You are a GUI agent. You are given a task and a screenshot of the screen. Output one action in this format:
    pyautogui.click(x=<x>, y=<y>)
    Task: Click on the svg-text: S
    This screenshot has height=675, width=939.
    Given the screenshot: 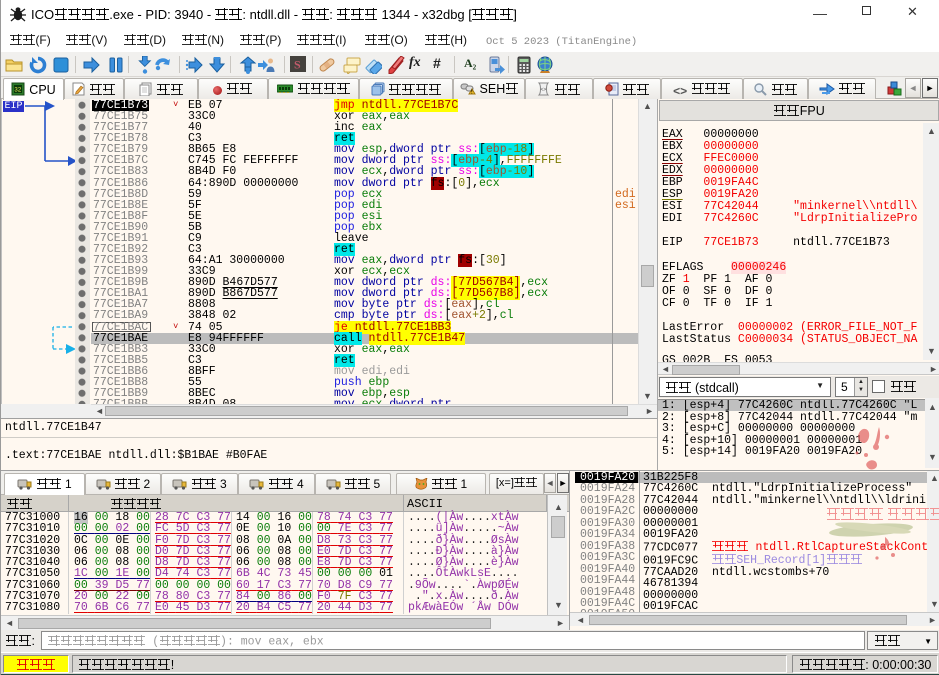 What is the action you would take?
    pyautogui.click(x=297, y=65)
    